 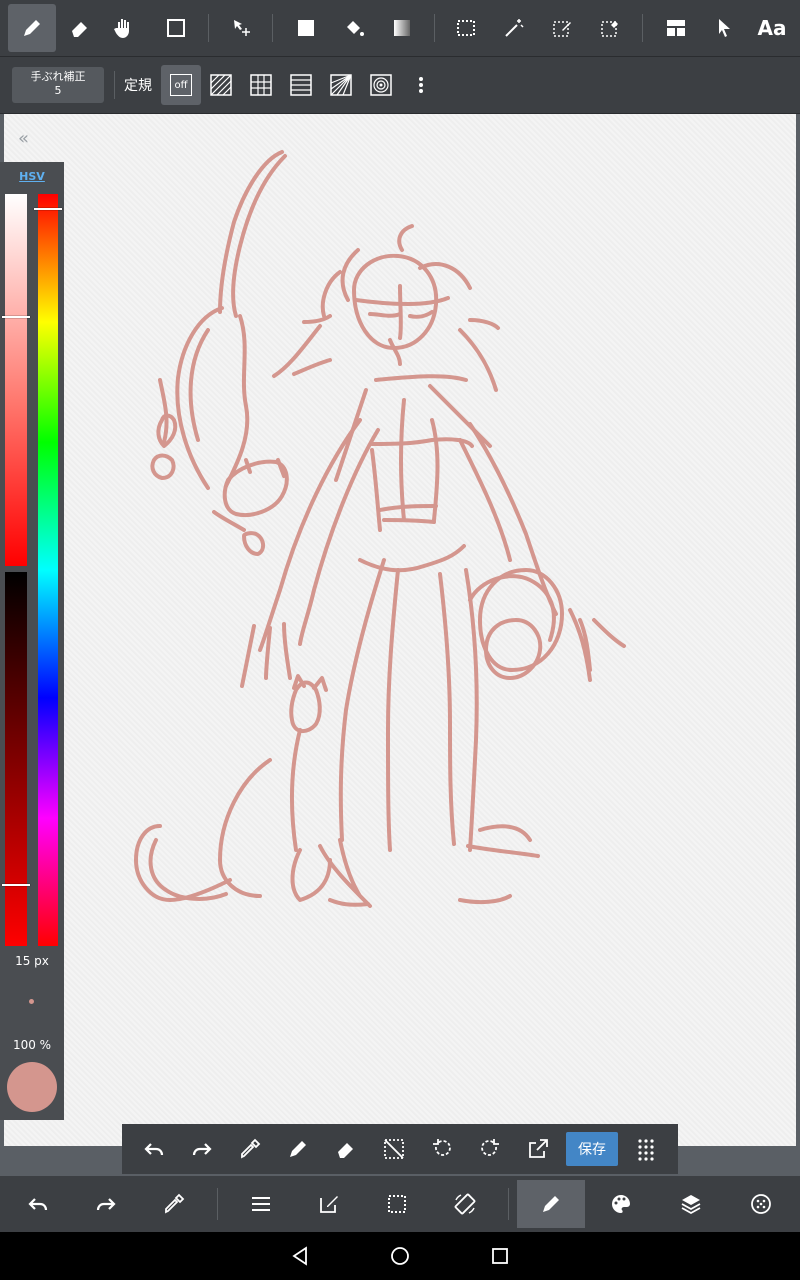 I want to click on selection-button, so click(x=397, y=1204).